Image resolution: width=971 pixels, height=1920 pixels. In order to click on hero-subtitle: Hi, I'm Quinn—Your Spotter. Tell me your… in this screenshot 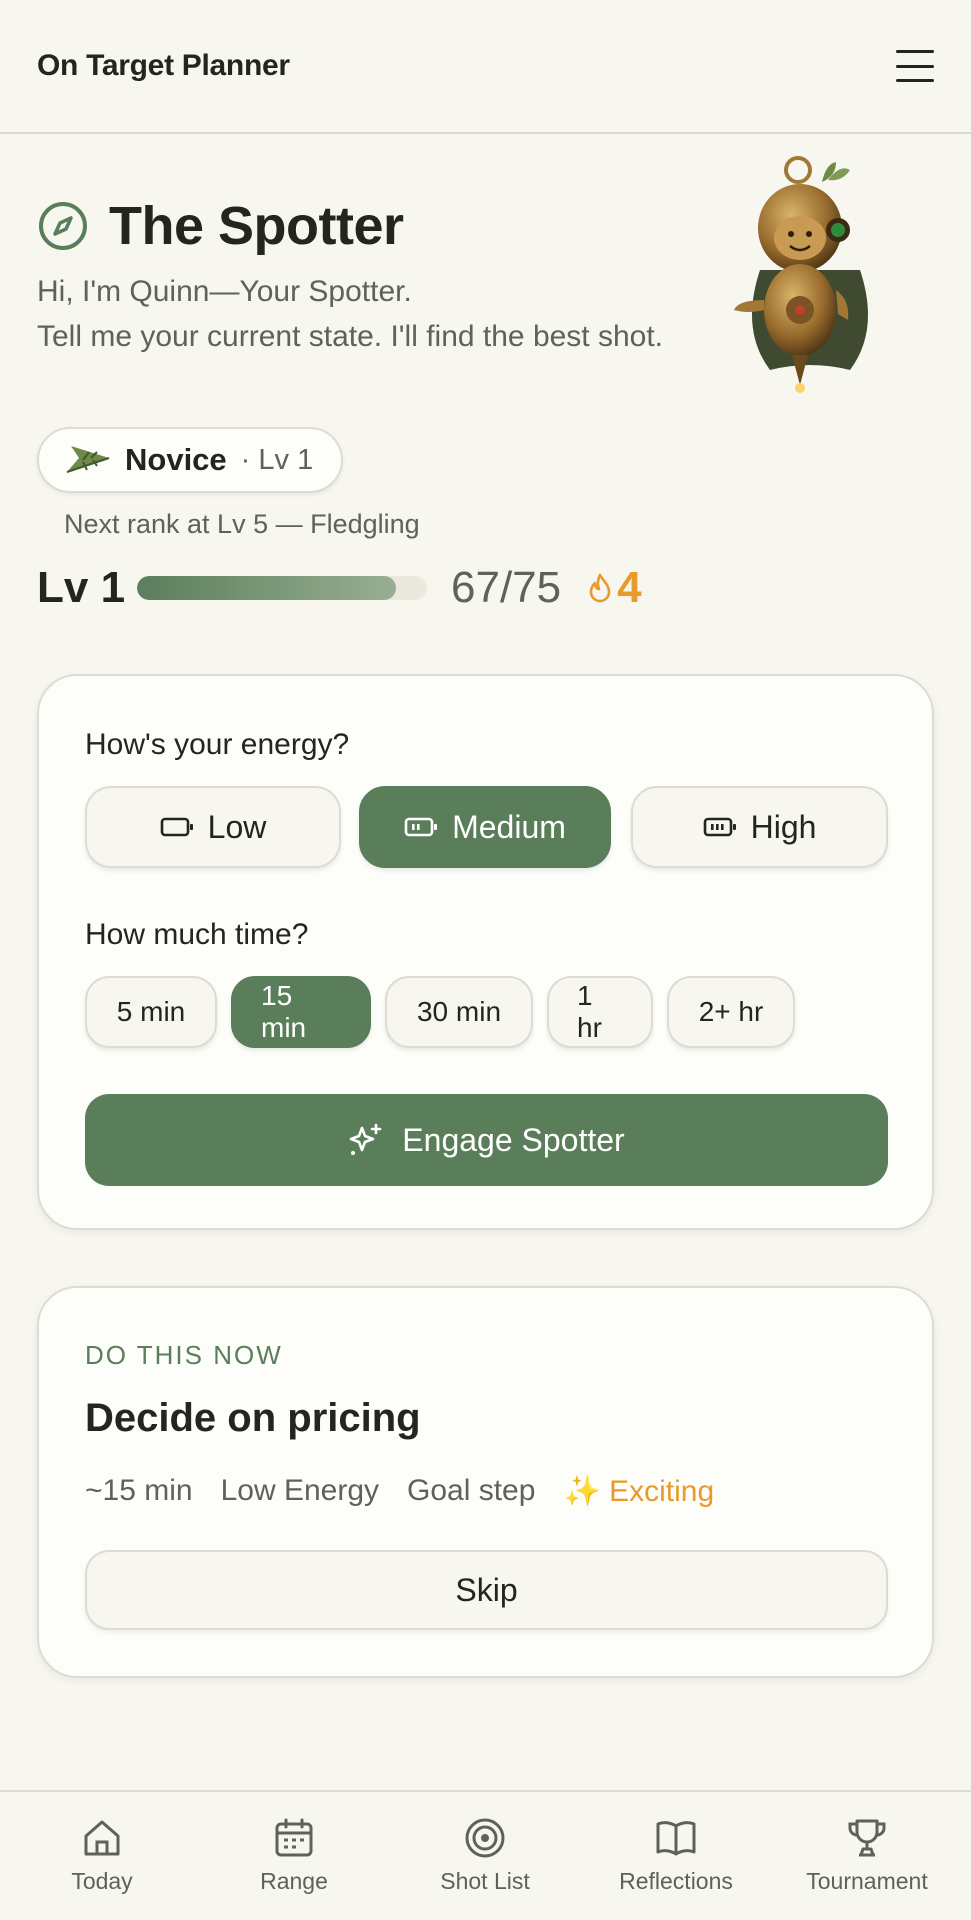, I will do `click(387, 314)`.